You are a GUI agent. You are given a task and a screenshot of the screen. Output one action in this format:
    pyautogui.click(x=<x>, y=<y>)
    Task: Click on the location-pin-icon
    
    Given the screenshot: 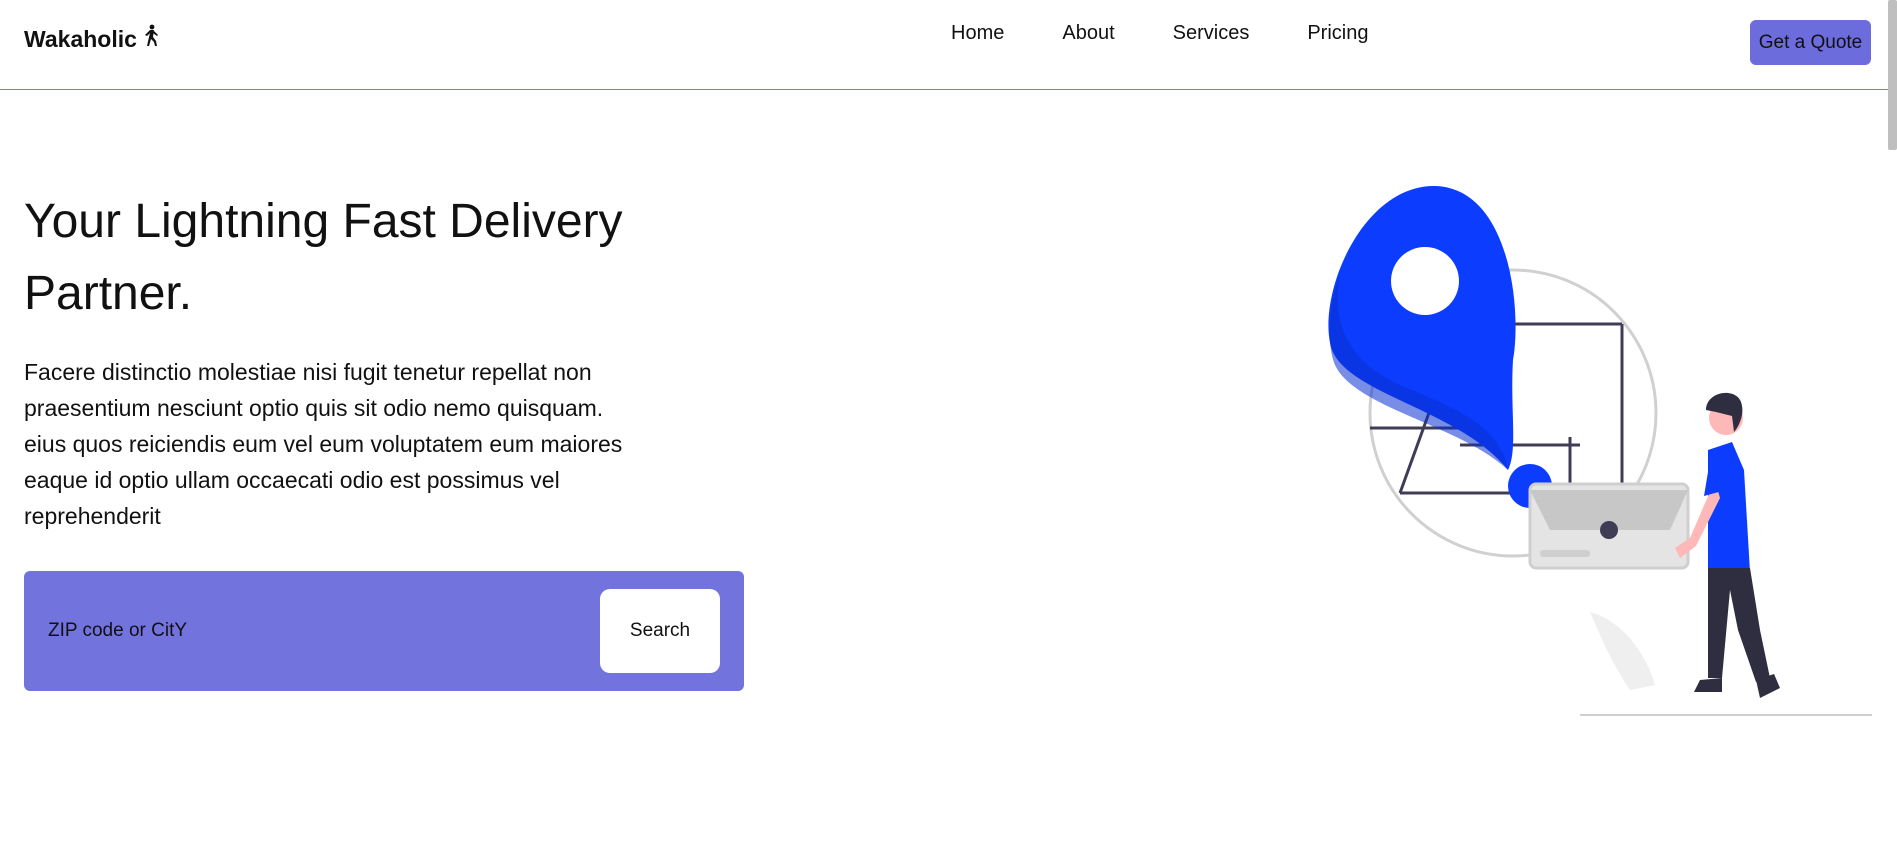 What is the action you would take?
    pyautogui.click(x=1440, y=346)
    